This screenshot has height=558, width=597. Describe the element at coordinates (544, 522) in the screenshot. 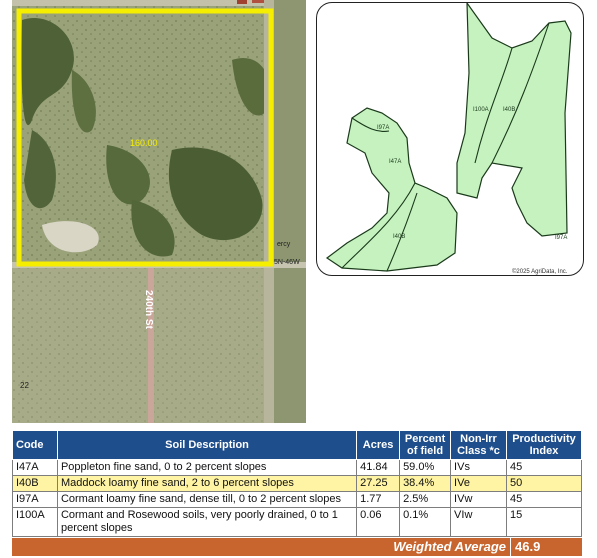

I see `cell-index: 15` at that location.